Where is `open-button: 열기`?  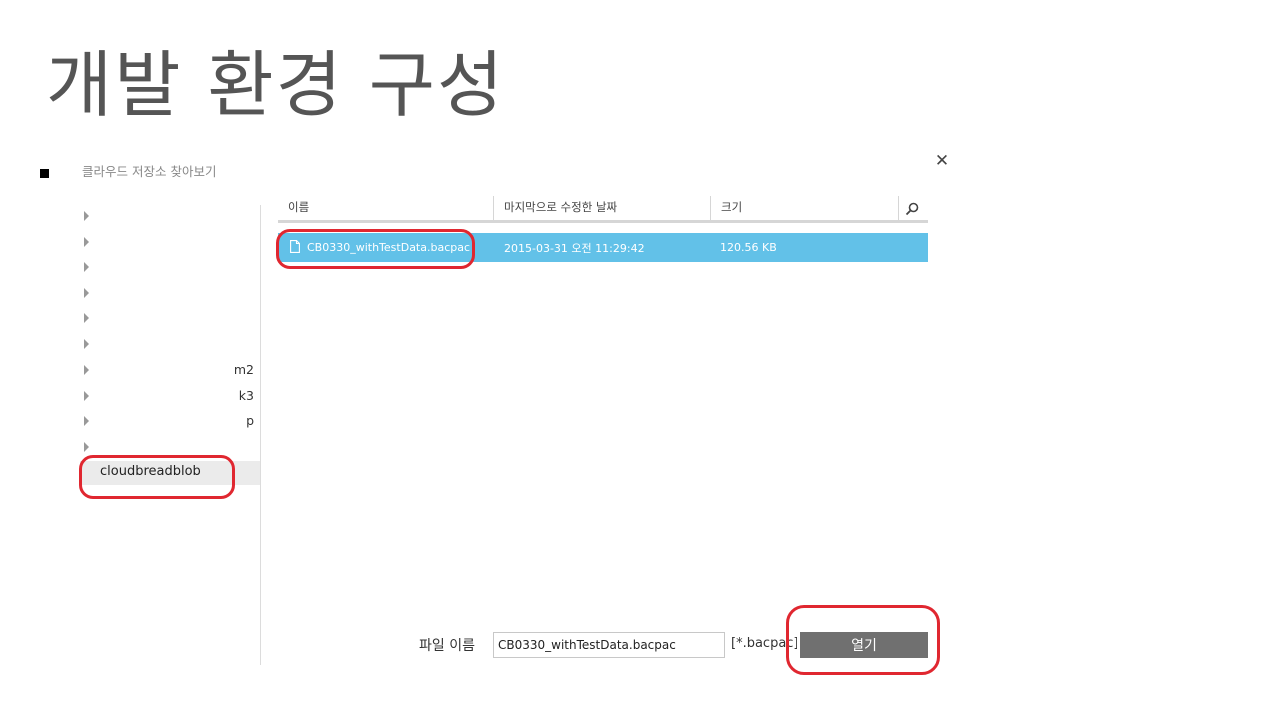 open-button: 열기 is located at coordinates (864, 645).